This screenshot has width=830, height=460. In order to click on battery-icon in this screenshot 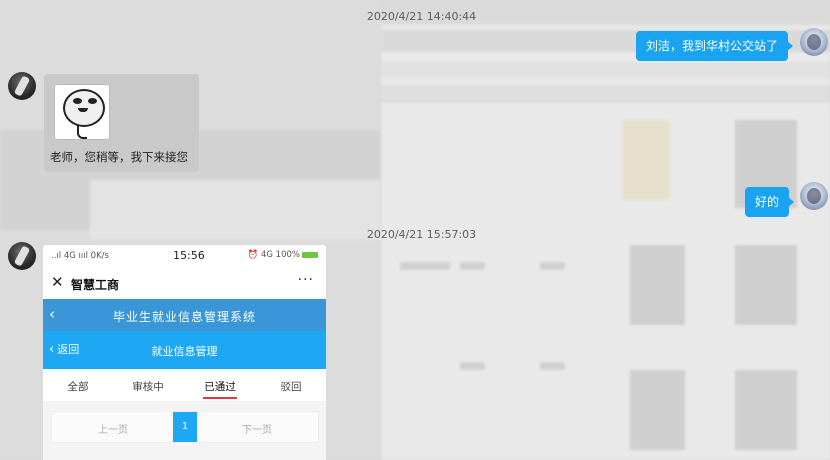, I will do `click(310, 254)`.